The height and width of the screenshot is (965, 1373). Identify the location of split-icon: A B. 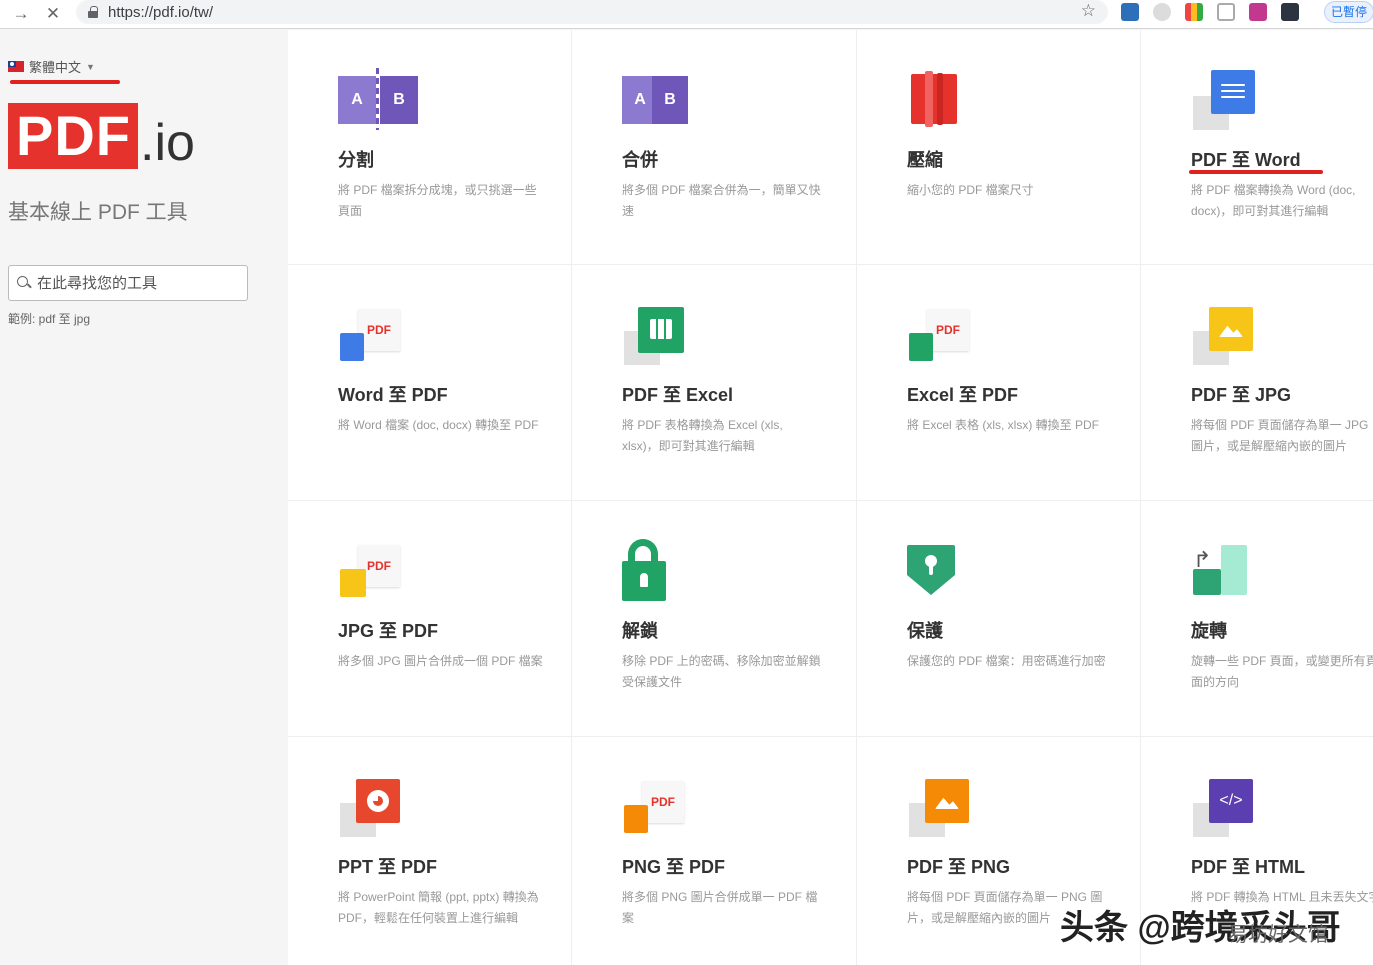
(378, 99).